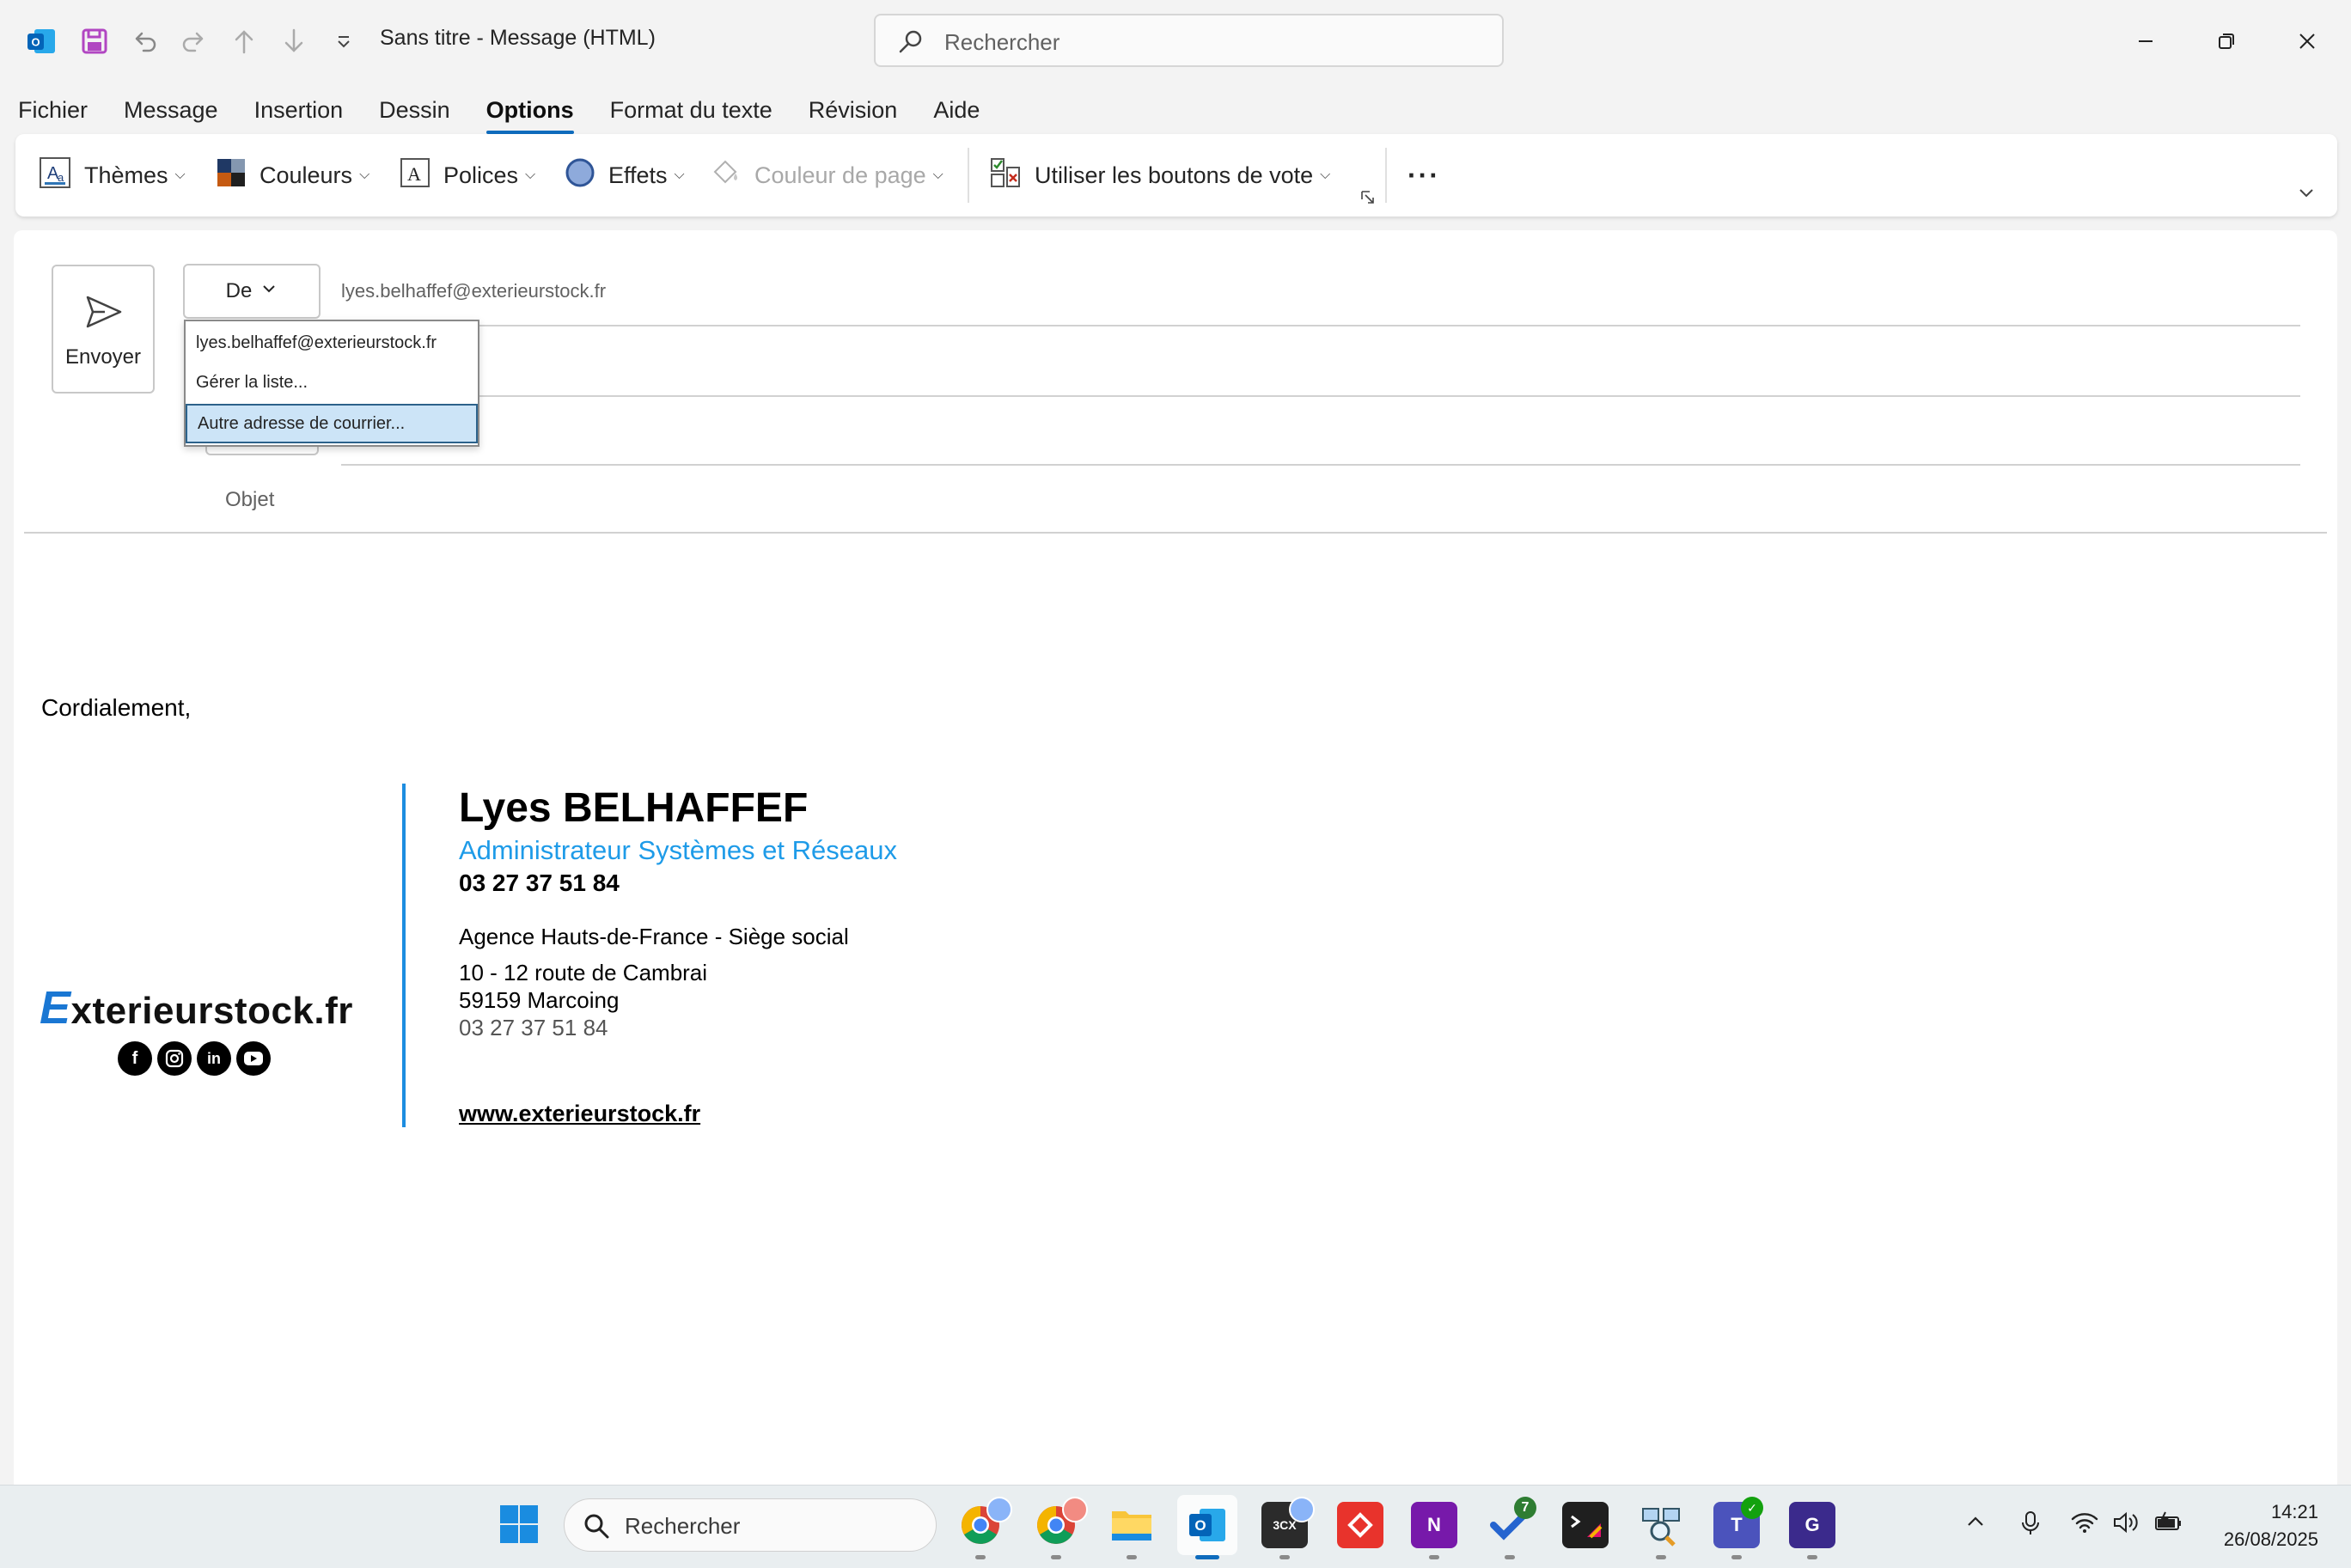 The height and width of the screenshot is (1568, 2351). I want to click on file-explorer-icon, so click(1131, 1525).